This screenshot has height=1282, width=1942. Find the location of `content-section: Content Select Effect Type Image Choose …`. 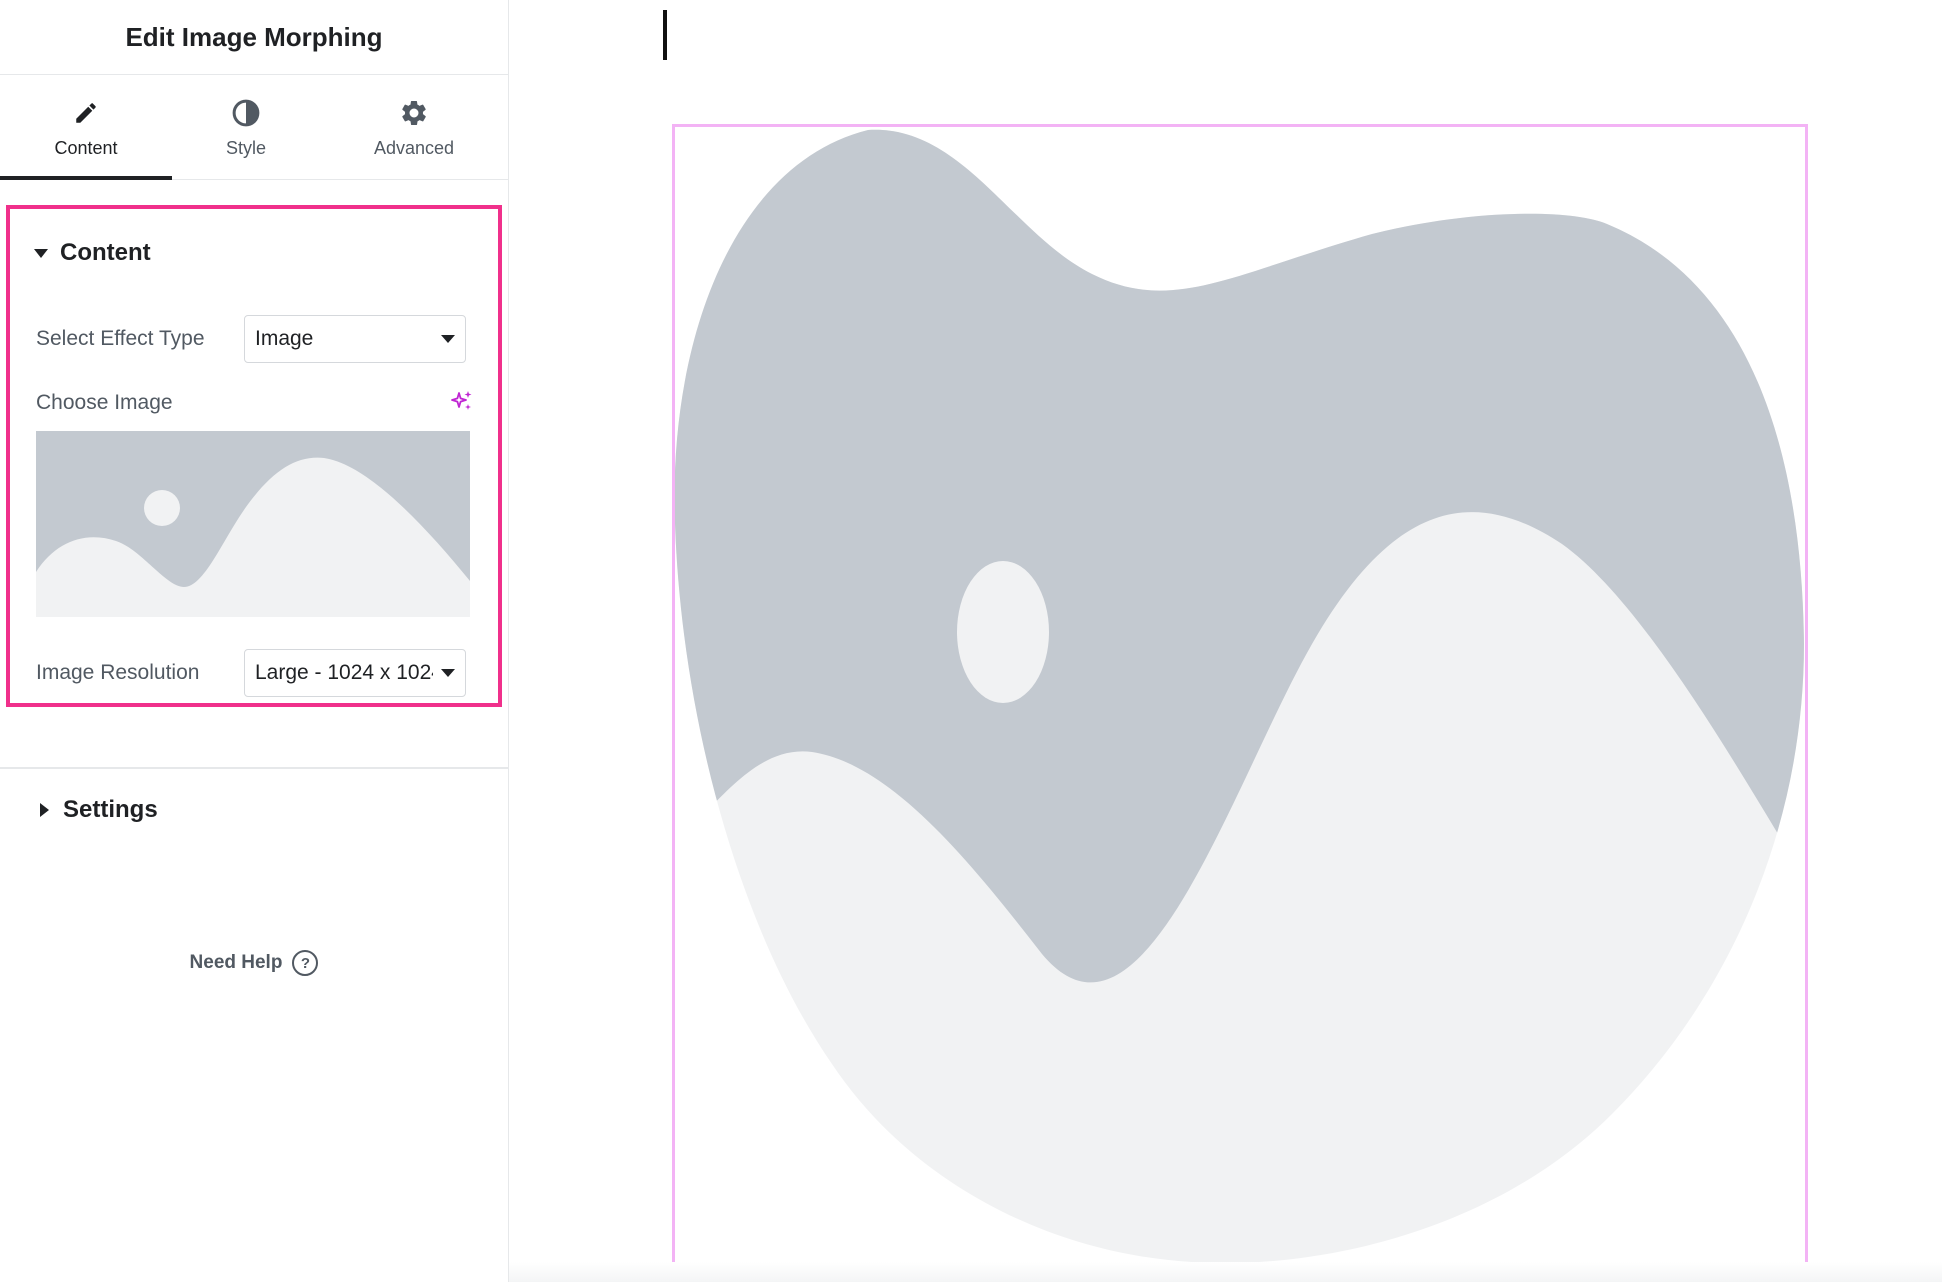

content-section: Content Select Effect Type Image Choose … is located at coordinates (254, 456).